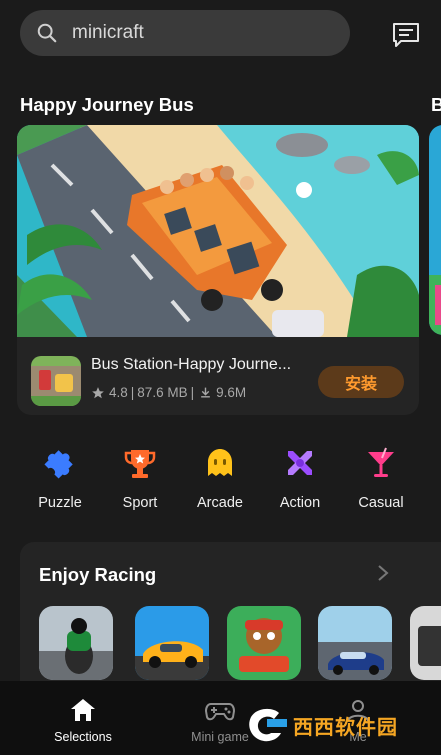  What do you see at coordinates (185, 33) in the screenshot?
I see `search-bar: minicraft` at bounding box center [185, 33].